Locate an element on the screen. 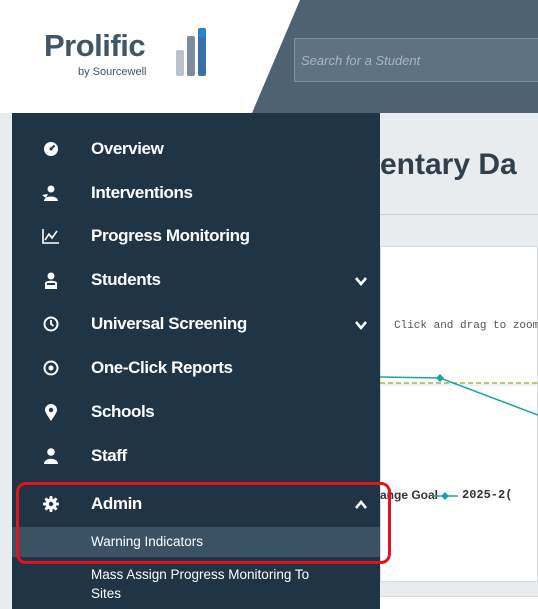 This screenshot has height=609, width=538. logo-subtitle: by Sourcewell is located at coordinates (112, 72).